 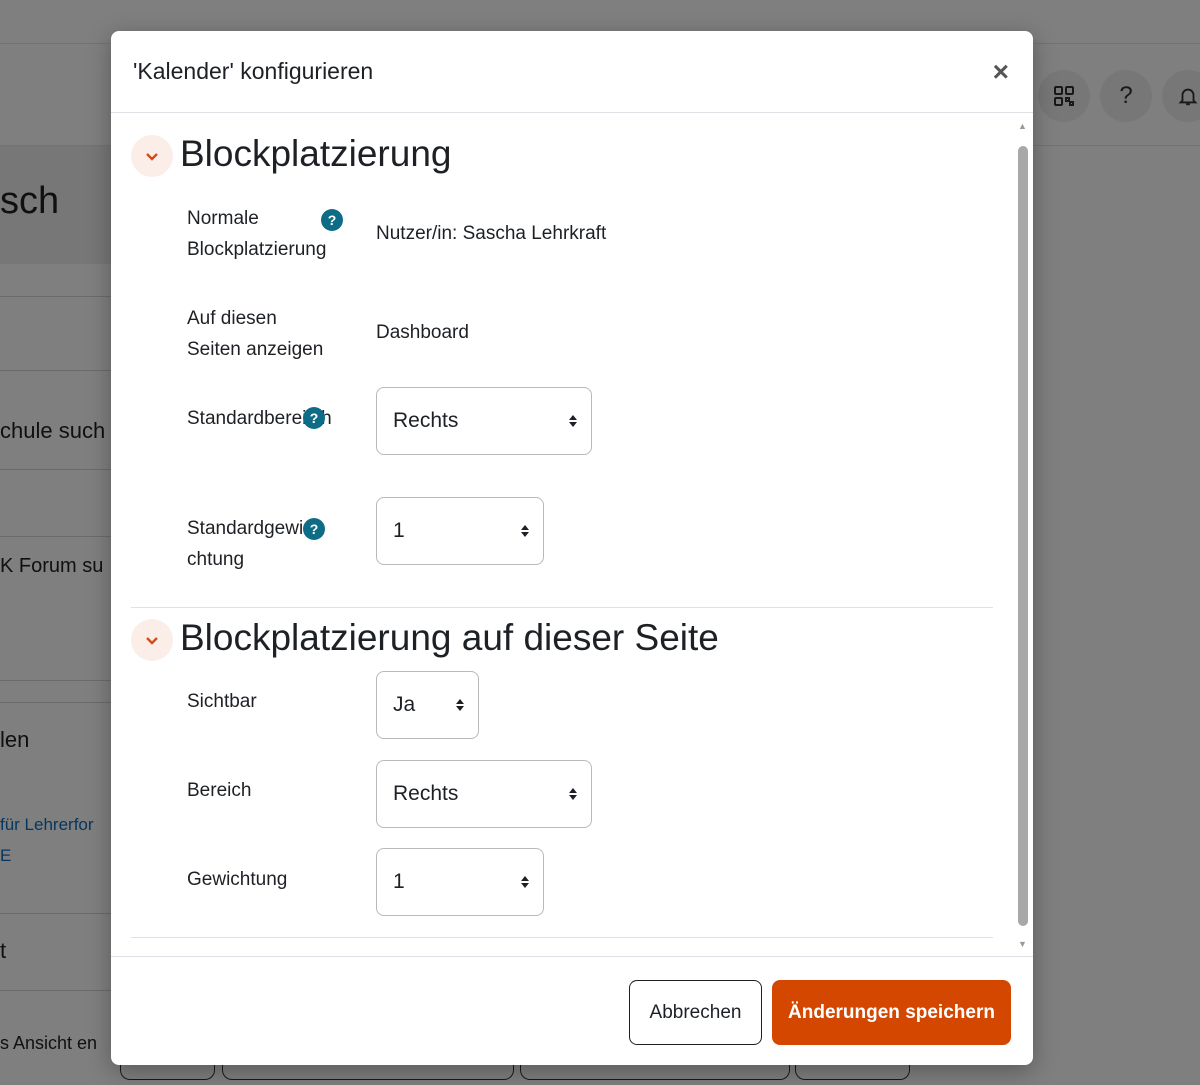 I want to click on scrollbar-thumb, so click(x=1023, y=536).